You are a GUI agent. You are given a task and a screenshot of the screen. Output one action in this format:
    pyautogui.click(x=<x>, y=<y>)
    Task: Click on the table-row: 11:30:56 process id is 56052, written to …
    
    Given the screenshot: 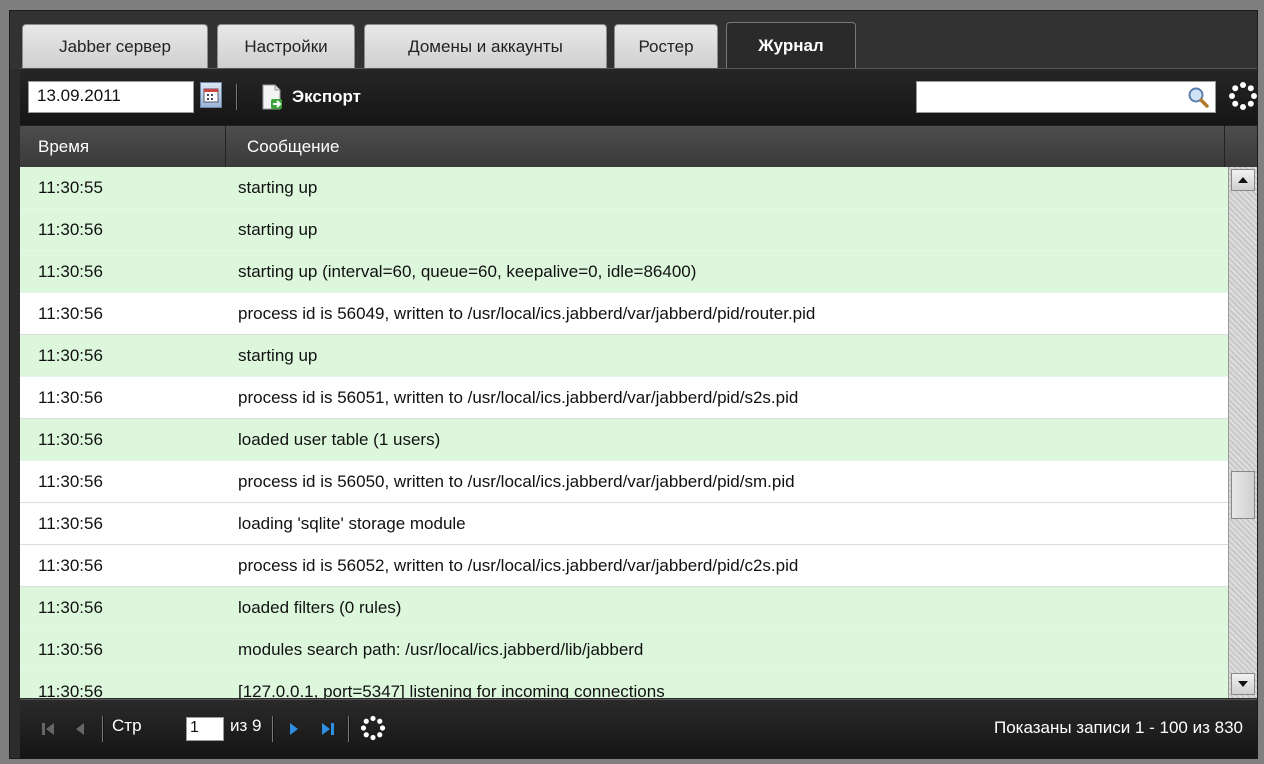 What is the action you would take?
    pyautogui.click(x=624, y=566)
    